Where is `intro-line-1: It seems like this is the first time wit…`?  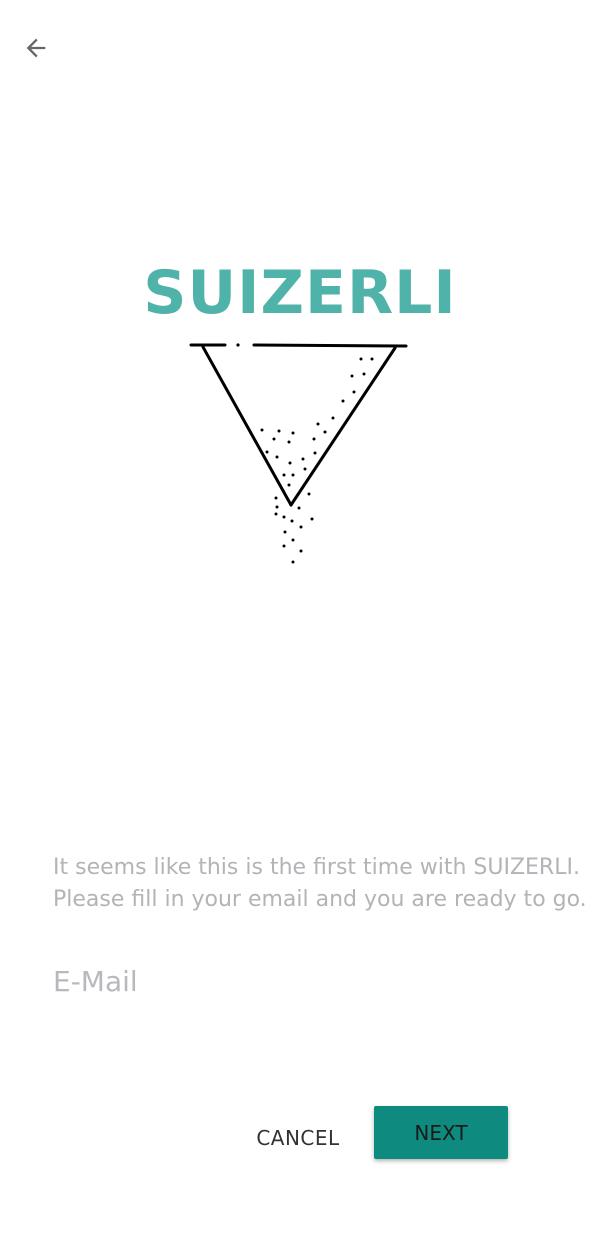
intro-line-1: It seems like this is the first time wit… is located at coordinates (316, 867).